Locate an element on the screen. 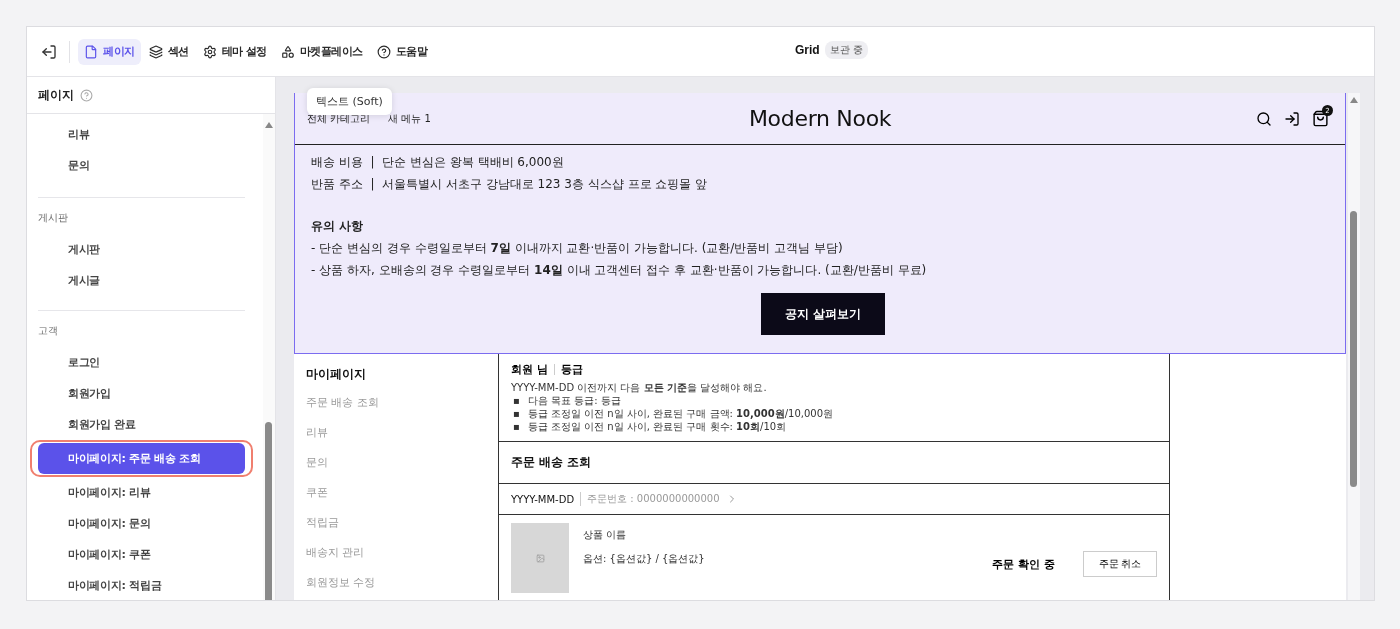 The height and width of the screenshot is (629, 1400). page-item: 리뷰 is located at coordinates (141, 134).